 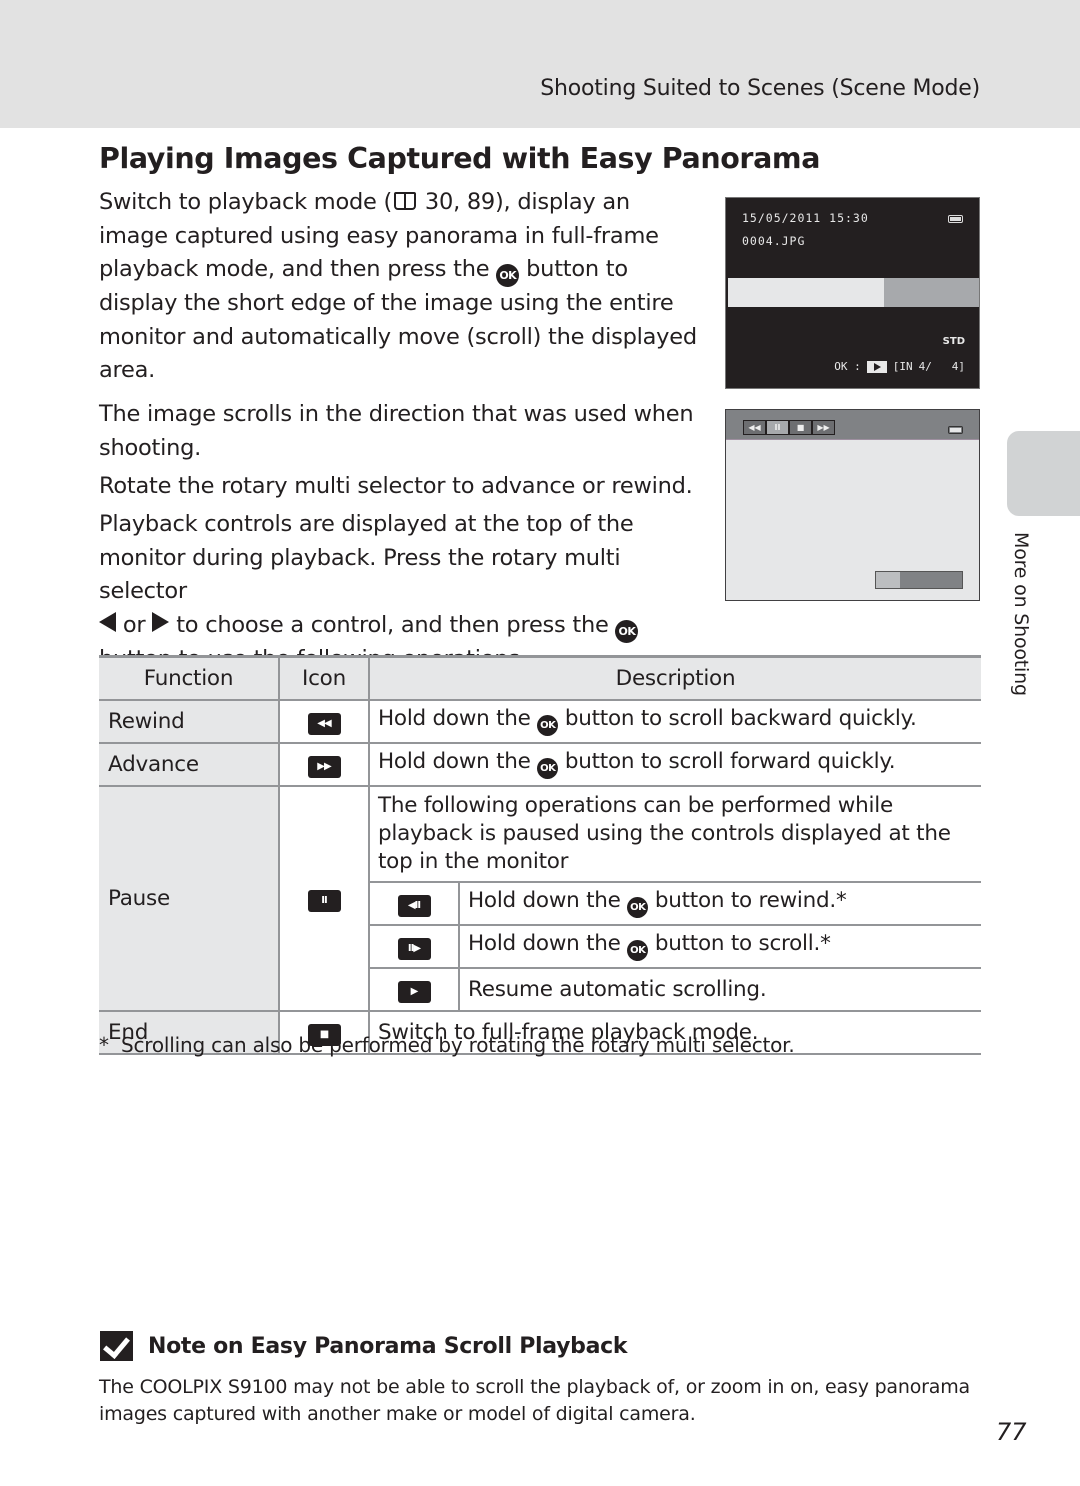 What do you see at coordinates (392, 624) in the screenshot?
I see `controls-text-2: to choose a control, and then press the` at bounding box center [392, 624].